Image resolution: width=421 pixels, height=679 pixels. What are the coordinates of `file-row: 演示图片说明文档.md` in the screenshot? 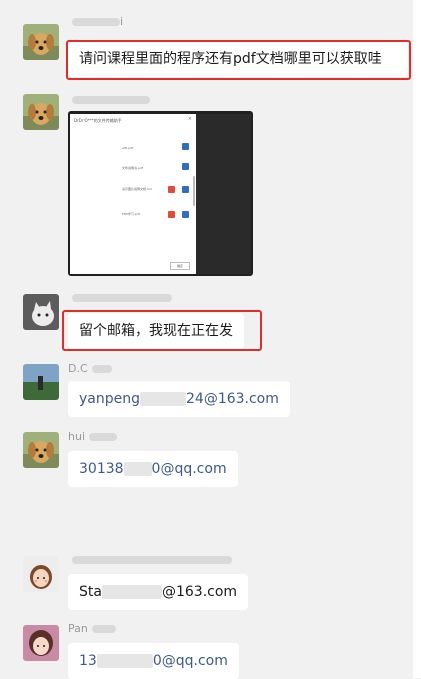 It's located at (137, 189).